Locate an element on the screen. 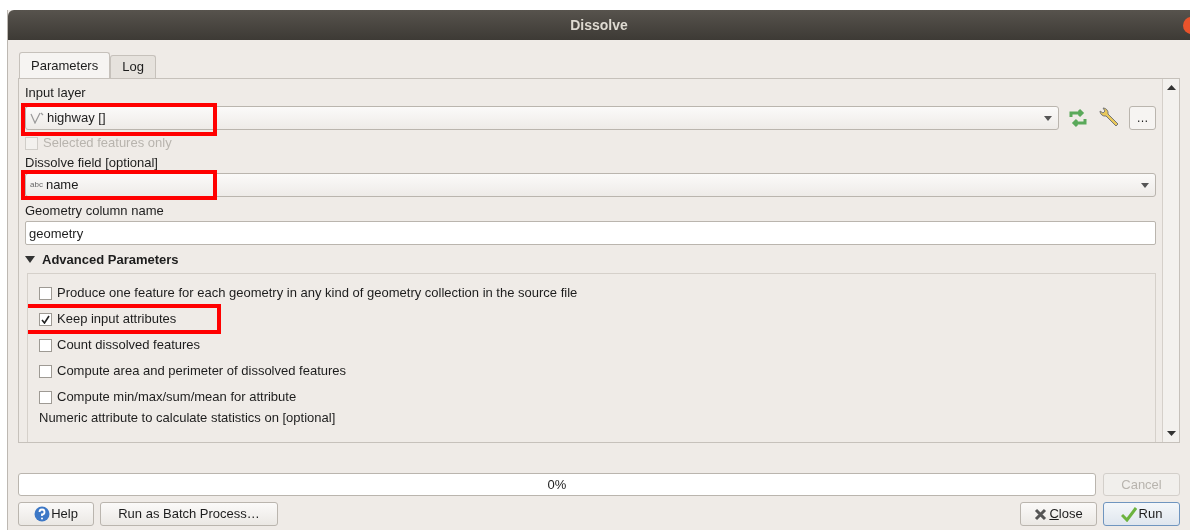 This screenshot has width=1190, height=530. input-layer-dropdown: highway [] is located at coordinates (542, 118).